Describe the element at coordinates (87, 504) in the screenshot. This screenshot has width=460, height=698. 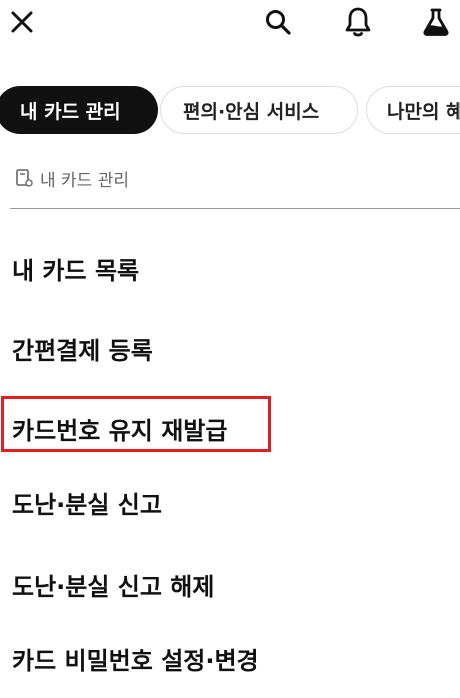
I see `menu-item-label: 도난·분실 신고` at that location.